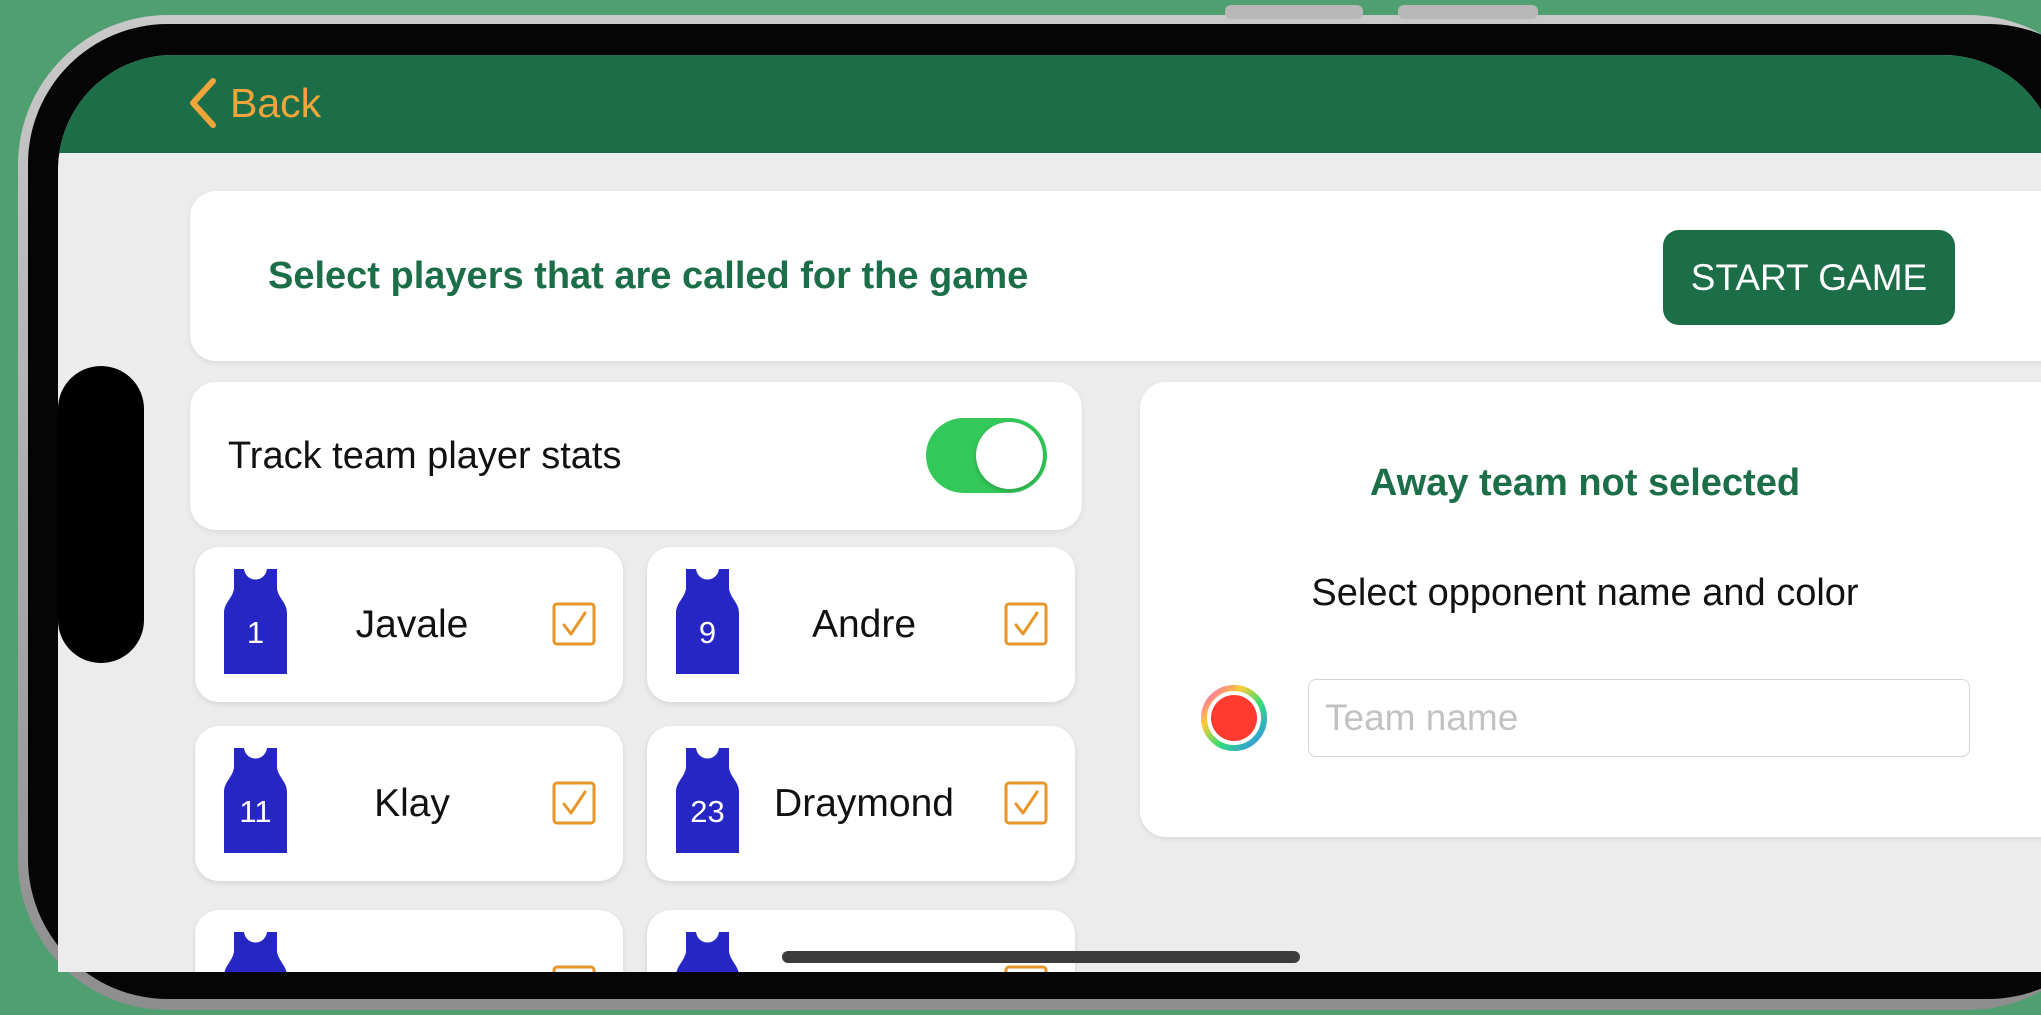  I want to click on start-game-button: START GAME, so click(1809, 277).